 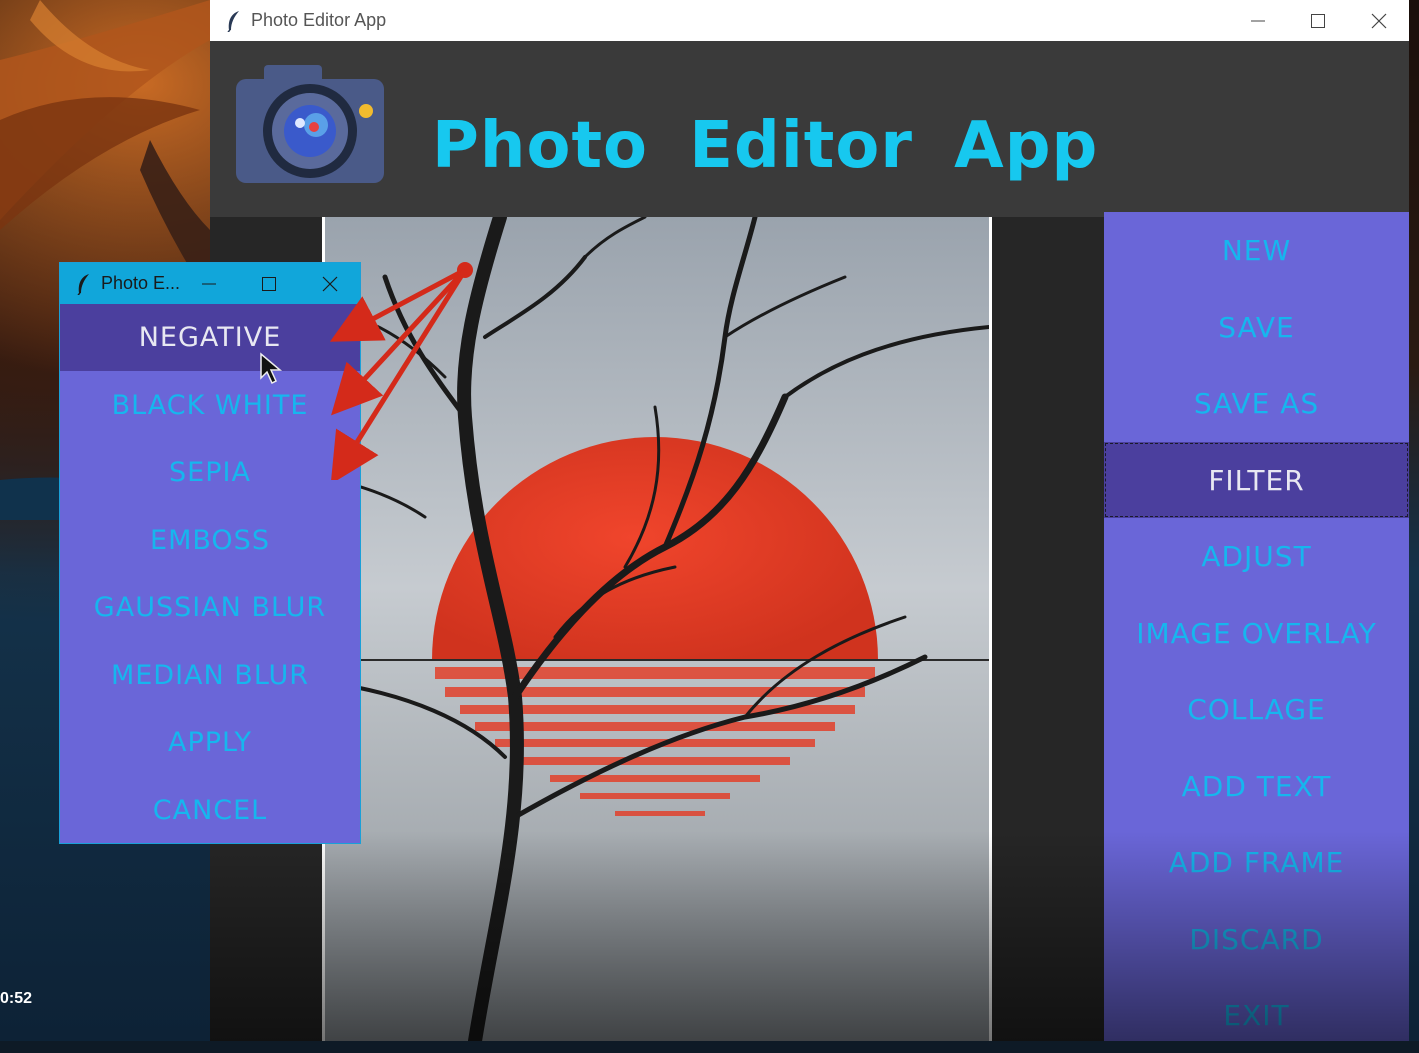 What do you see at coordinates (210, 472) in the screenshot?
I see `filter-option-sepia: SEPIA` at bounding box center [210, 472].